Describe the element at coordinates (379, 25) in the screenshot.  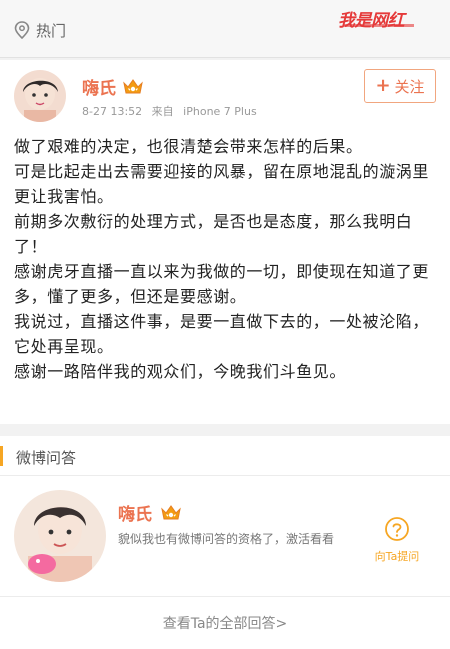
I see `watermark-underline` at that location.